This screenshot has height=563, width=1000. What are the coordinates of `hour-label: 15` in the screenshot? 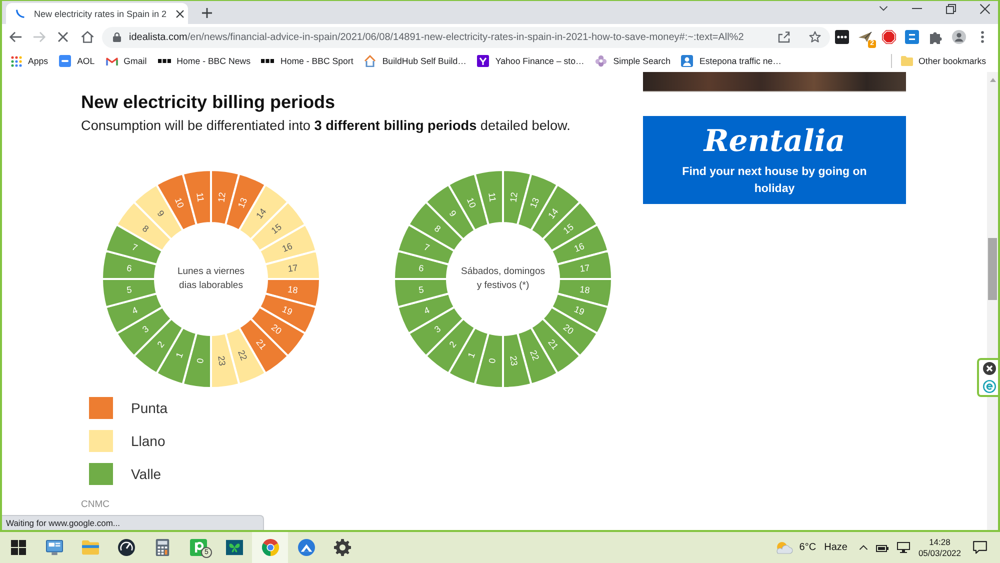 It's located at (568, 229).